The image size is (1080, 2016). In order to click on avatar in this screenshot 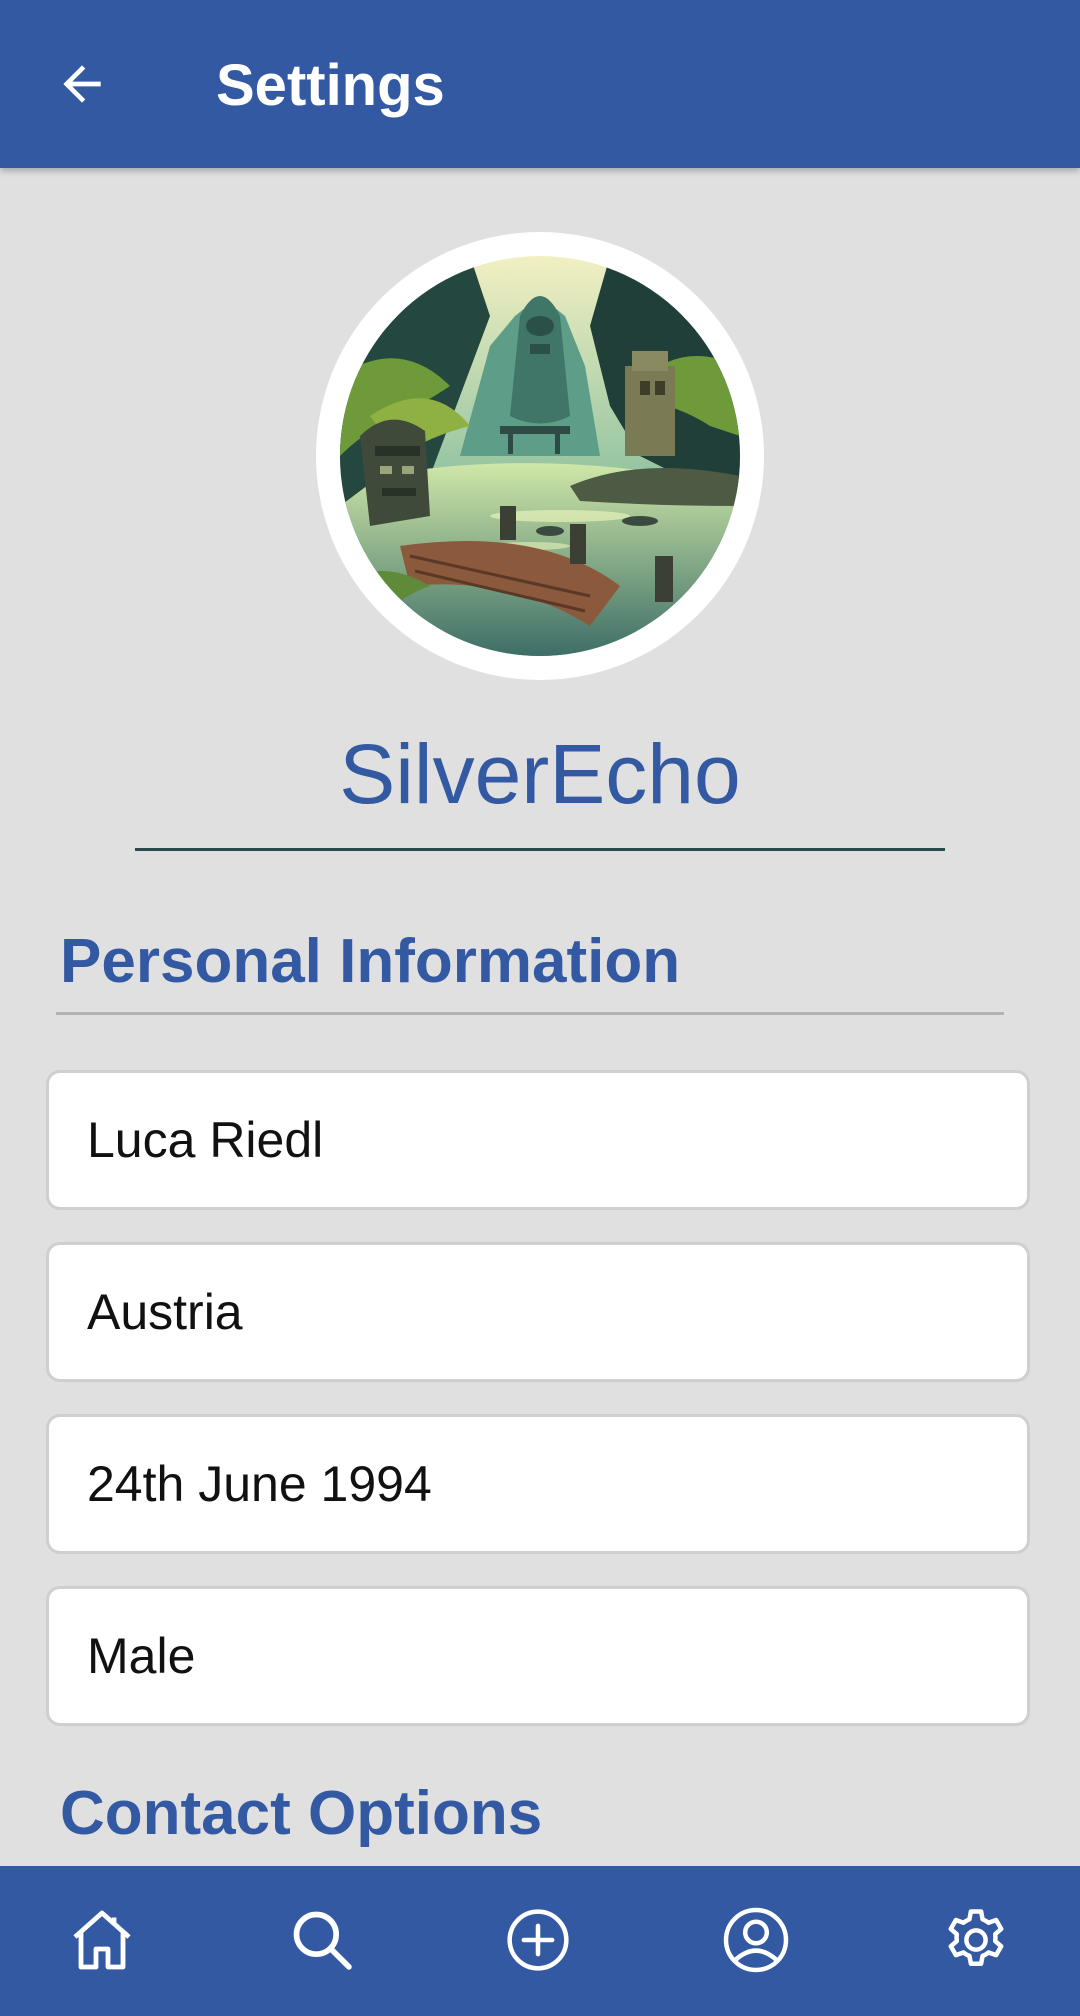, I will do `click(540, 456)`.